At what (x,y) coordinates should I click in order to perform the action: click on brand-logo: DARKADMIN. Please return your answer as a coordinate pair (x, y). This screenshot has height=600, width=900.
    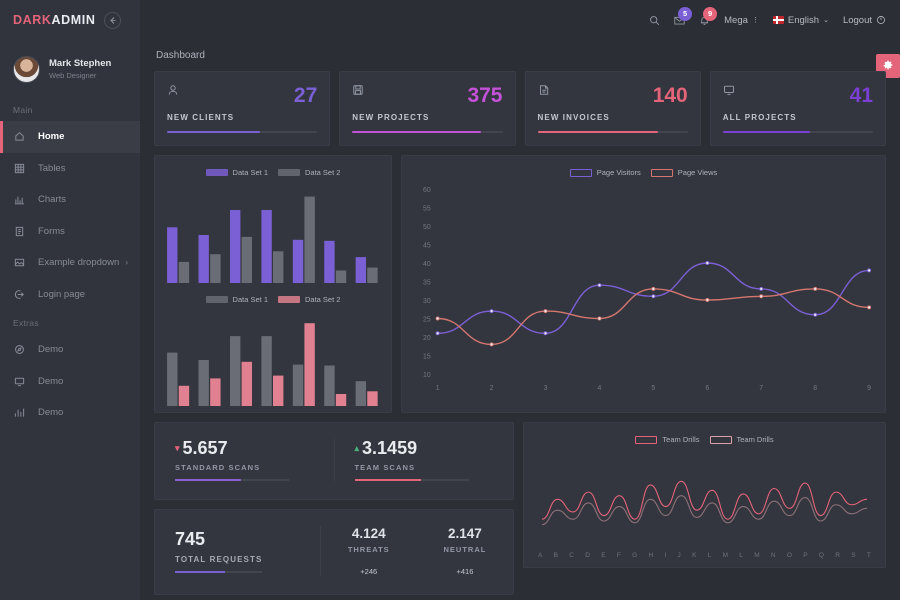
    Looking at the image, I should click on (54, 20).